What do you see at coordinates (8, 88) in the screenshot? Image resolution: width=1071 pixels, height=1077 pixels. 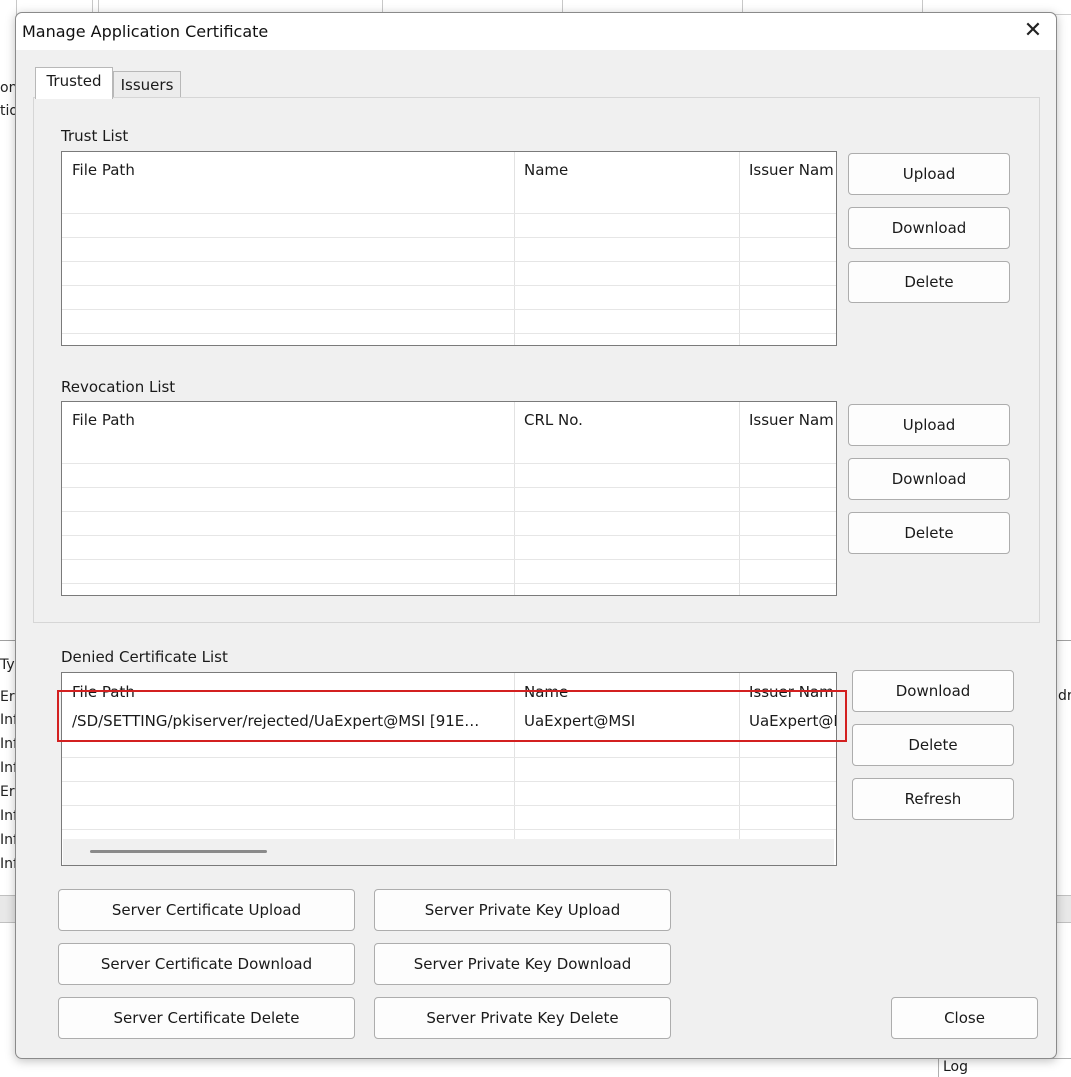 I see `background-text: ons` at bounding box center [8, 88].